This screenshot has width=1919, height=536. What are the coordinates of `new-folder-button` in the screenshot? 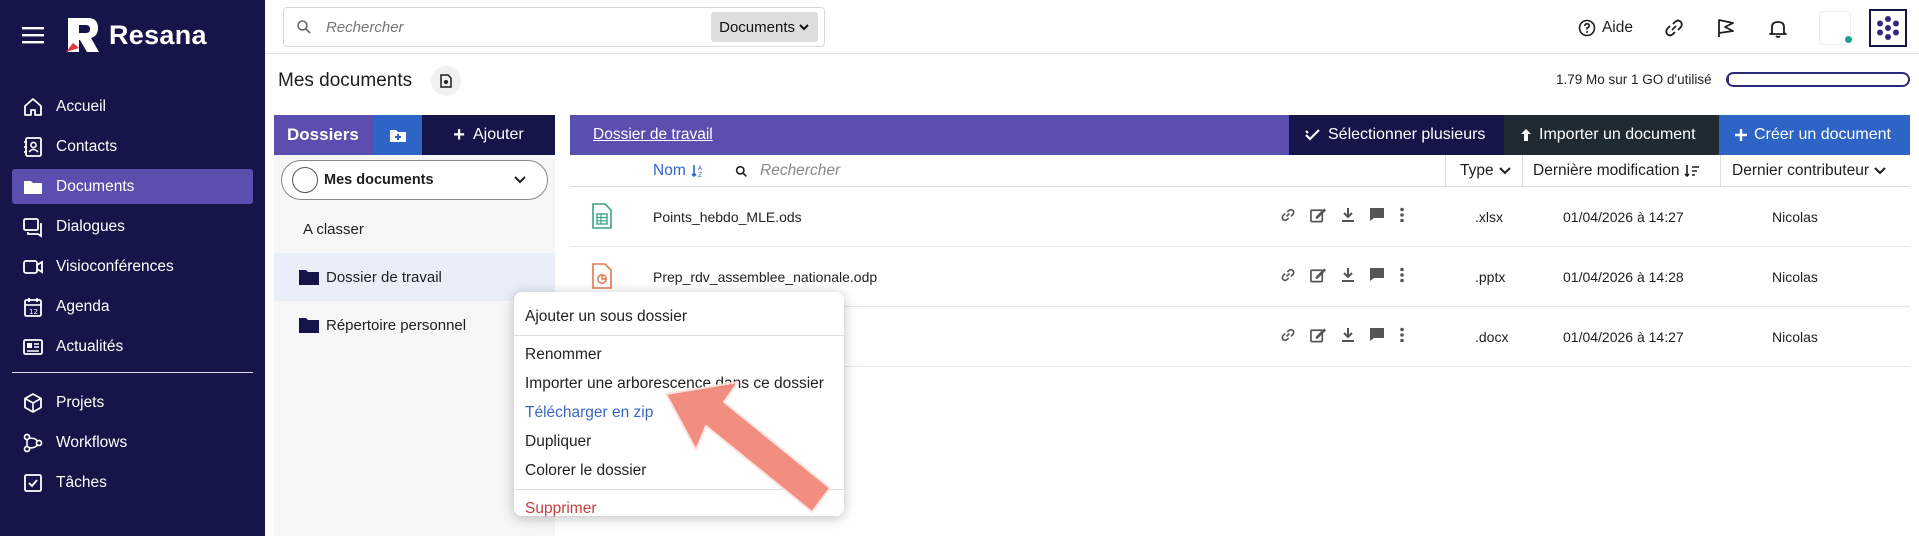 It's located at (398, 135).